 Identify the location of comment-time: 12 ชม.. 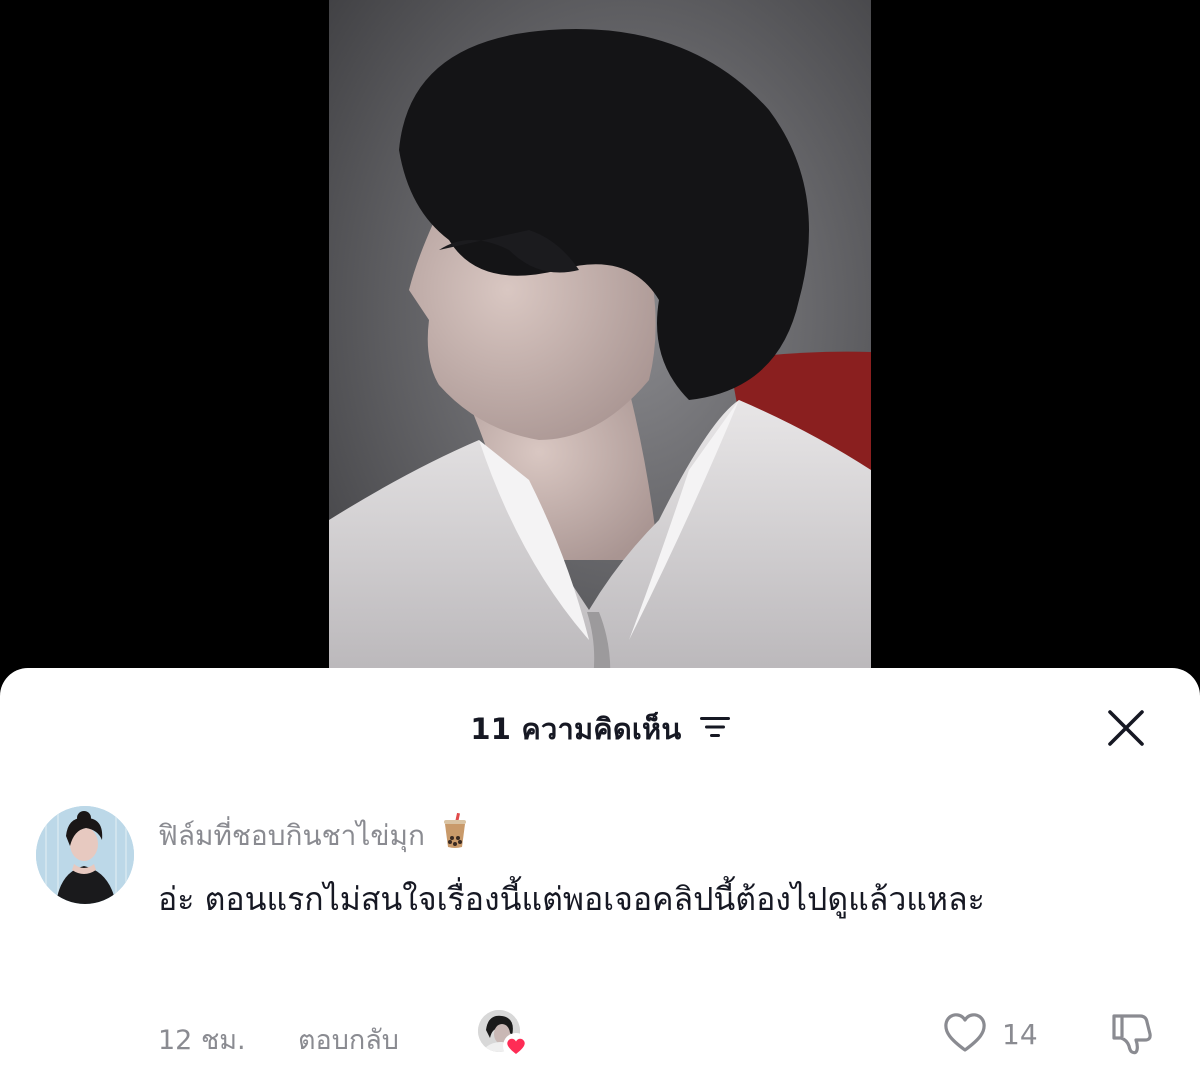
(202, 1040).